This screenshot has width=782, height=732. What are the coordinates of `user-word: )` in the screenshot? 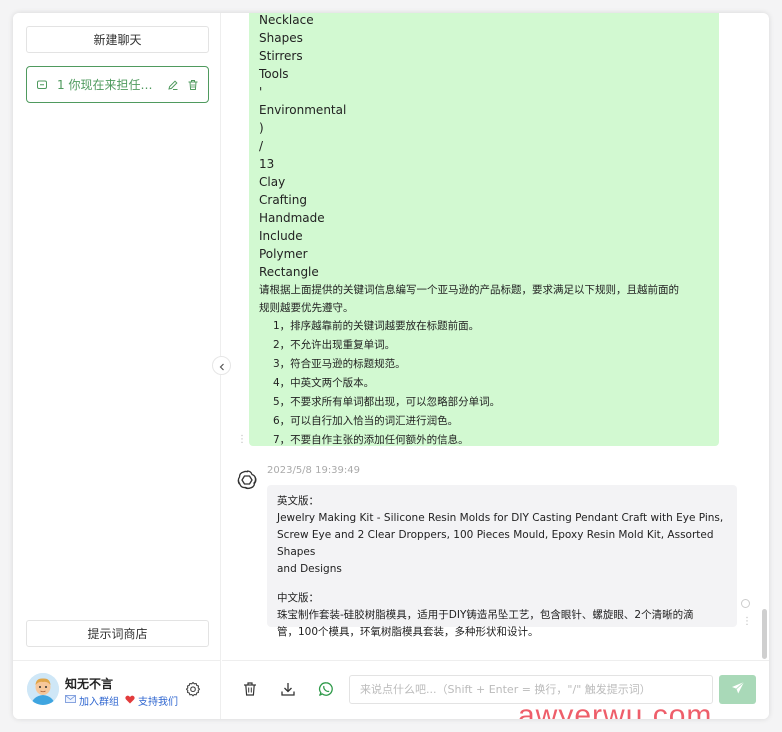 It's located at (261, 128).